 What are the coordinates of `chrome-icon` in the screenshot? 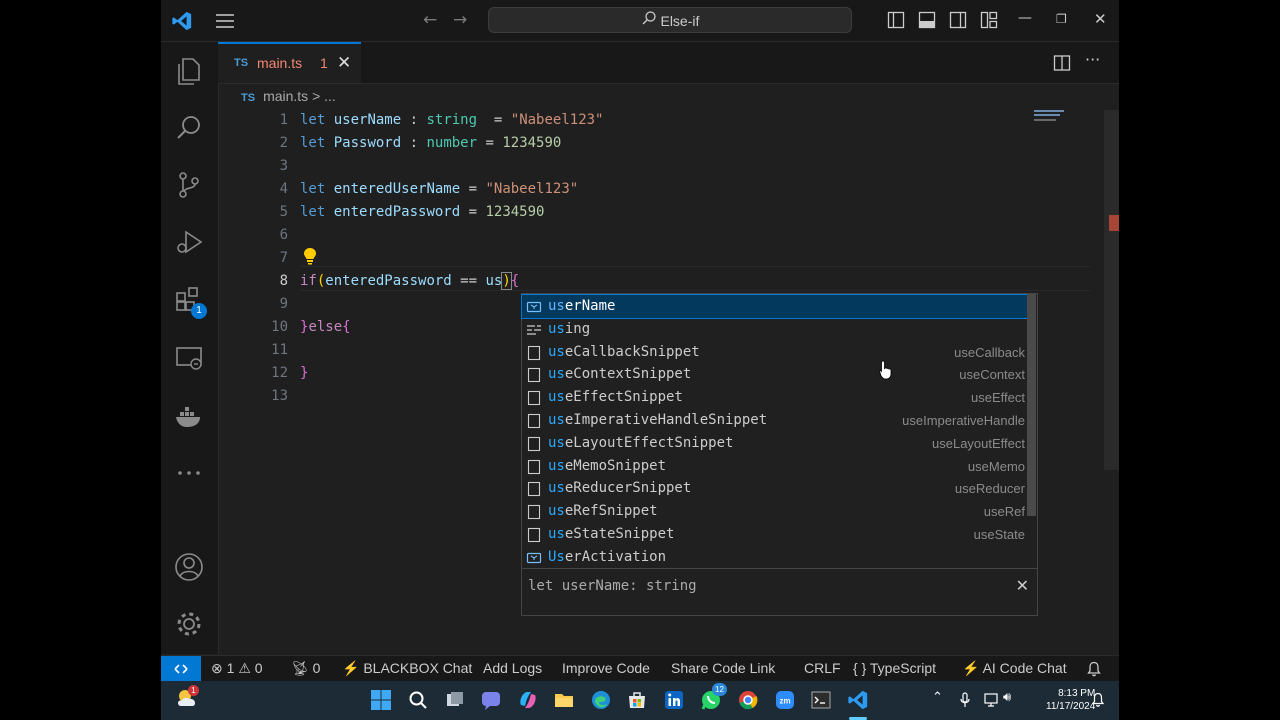 It's located at (748, 700).